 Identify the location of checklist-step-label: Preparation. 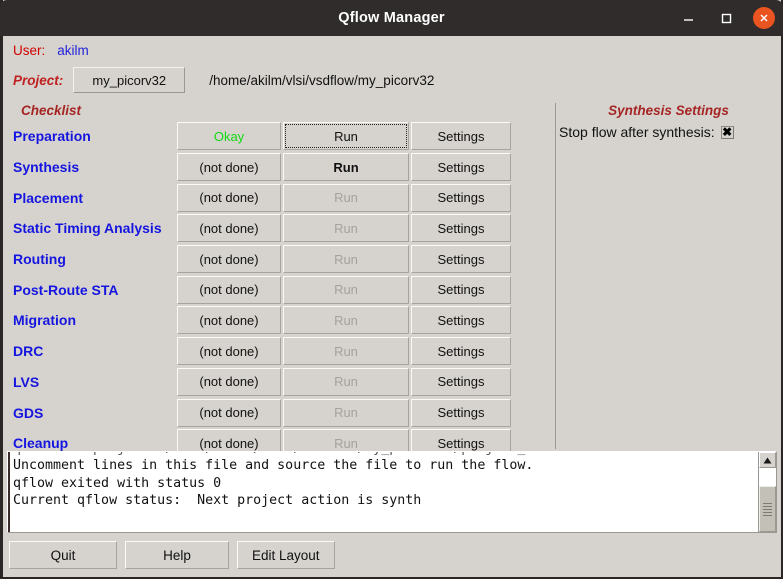
(52, 136).